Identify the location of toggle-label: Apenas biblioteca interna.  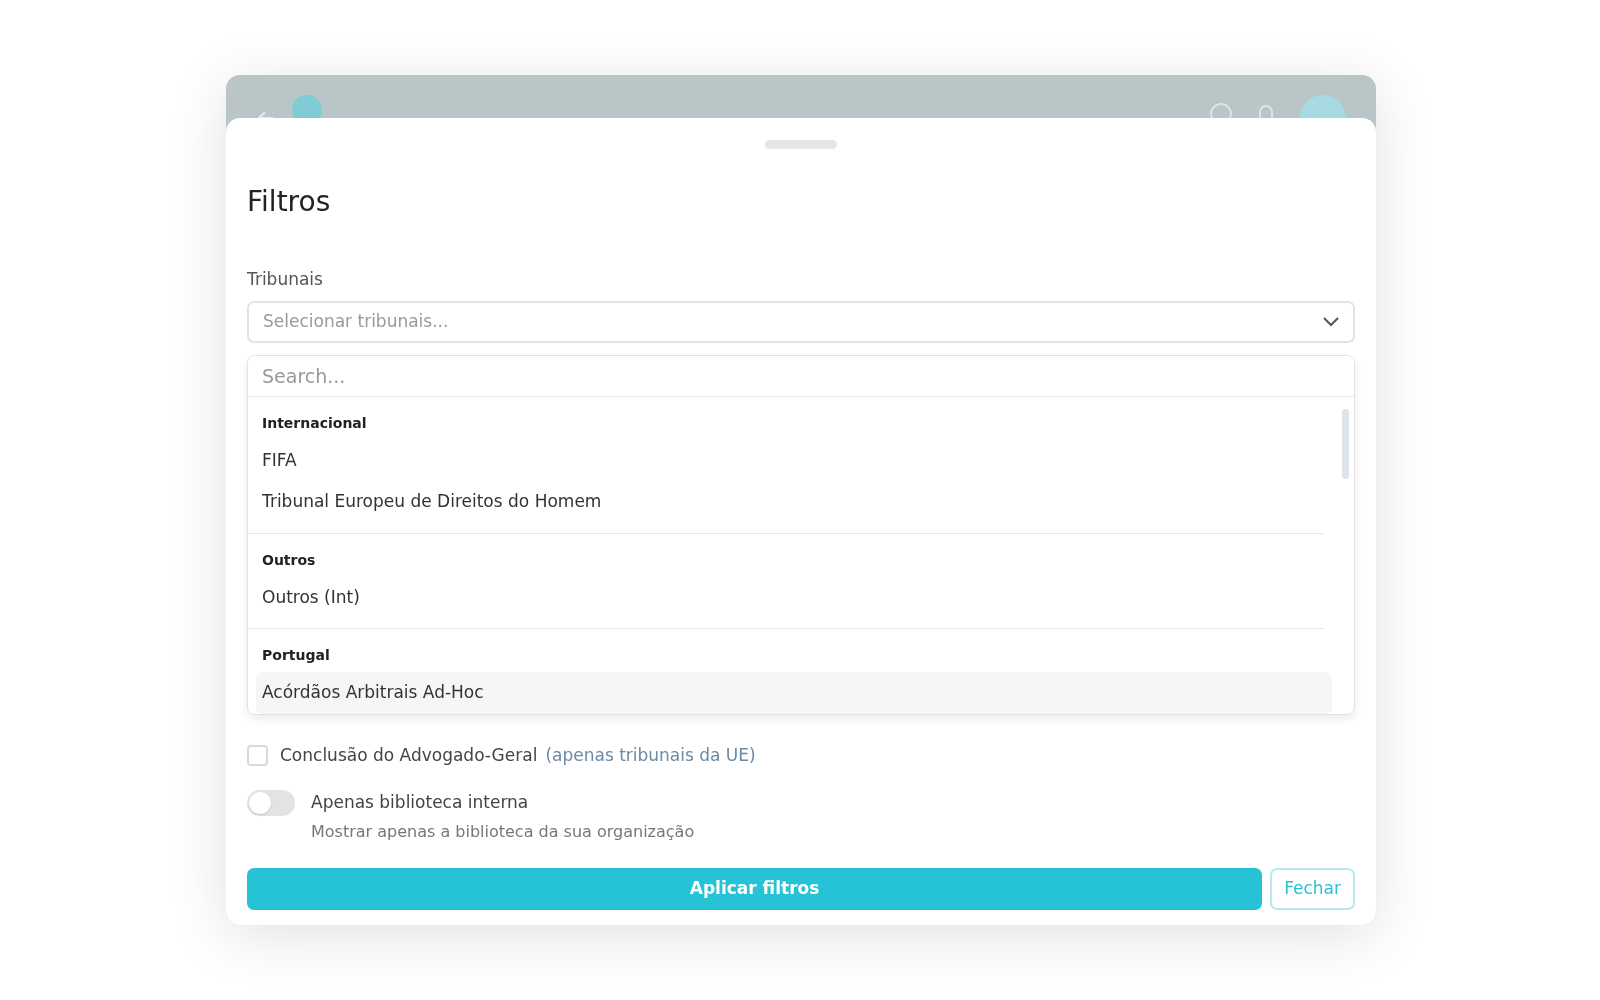
(420, 802).